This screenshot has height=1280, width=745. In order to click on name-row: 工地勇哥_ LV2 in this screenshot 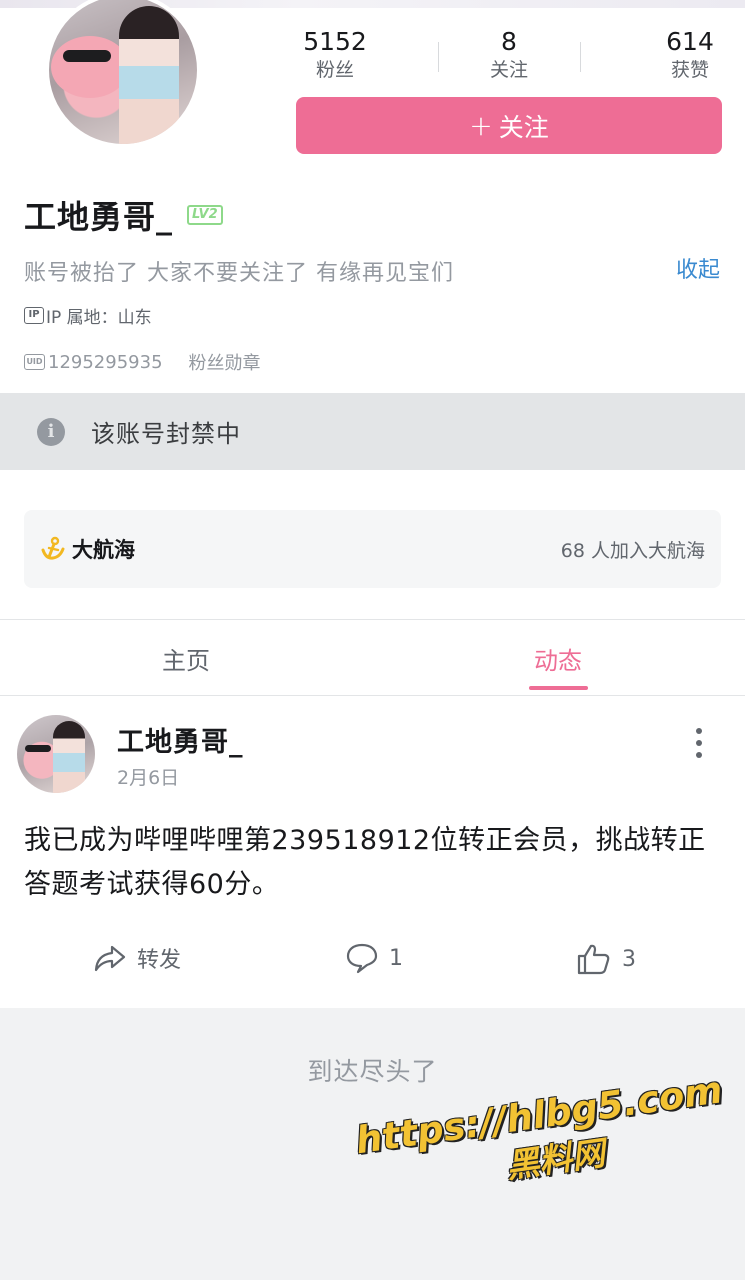, I will do `click(123, 215)`.